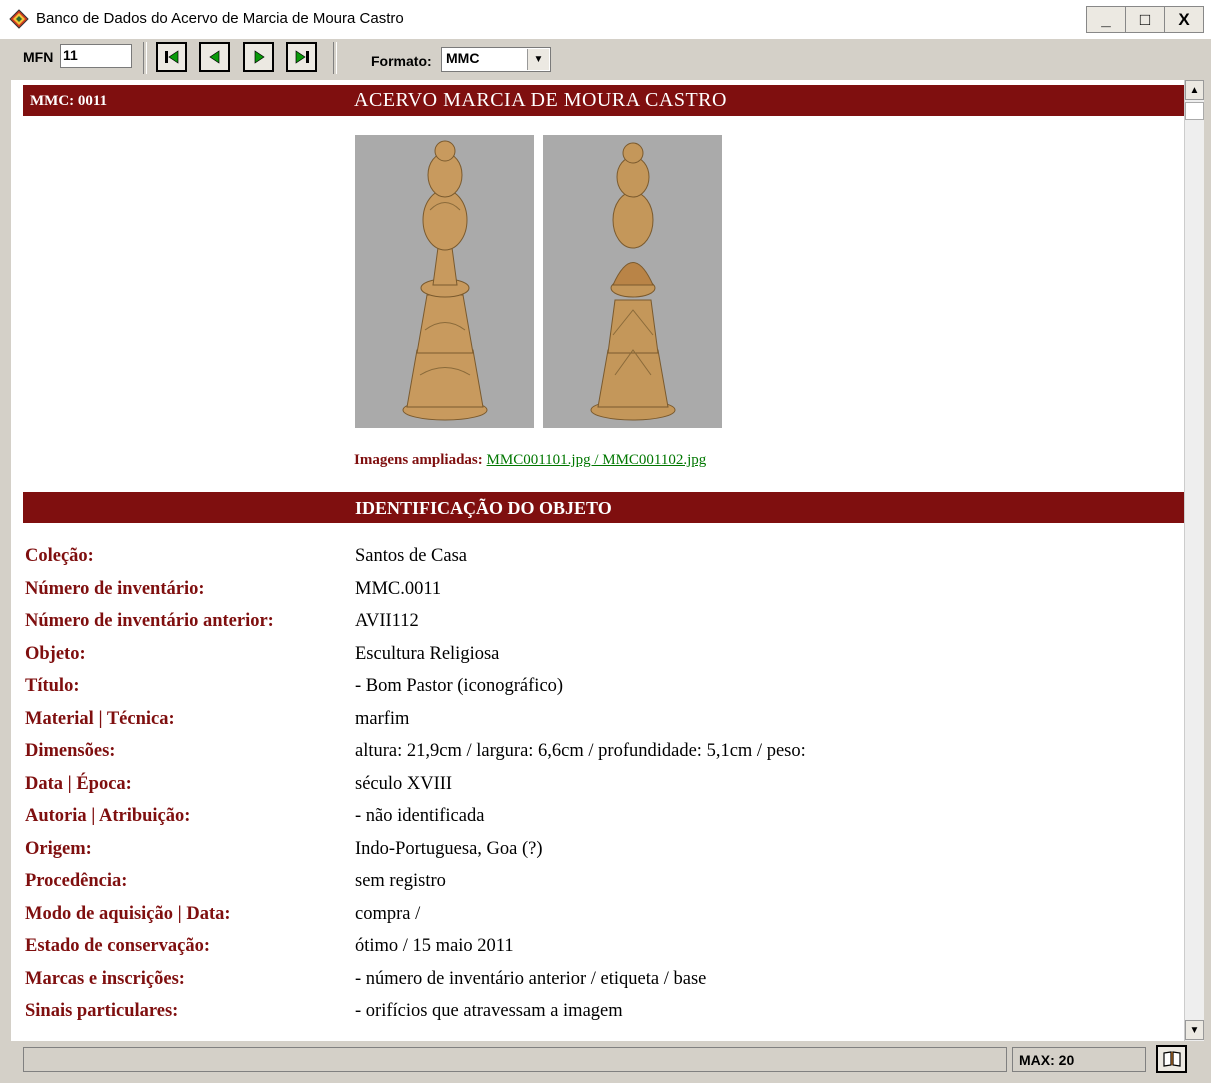 This screenshot has height=1083, width=1211. I want to click on field-value: Santos de Casa, so click(411, 556).